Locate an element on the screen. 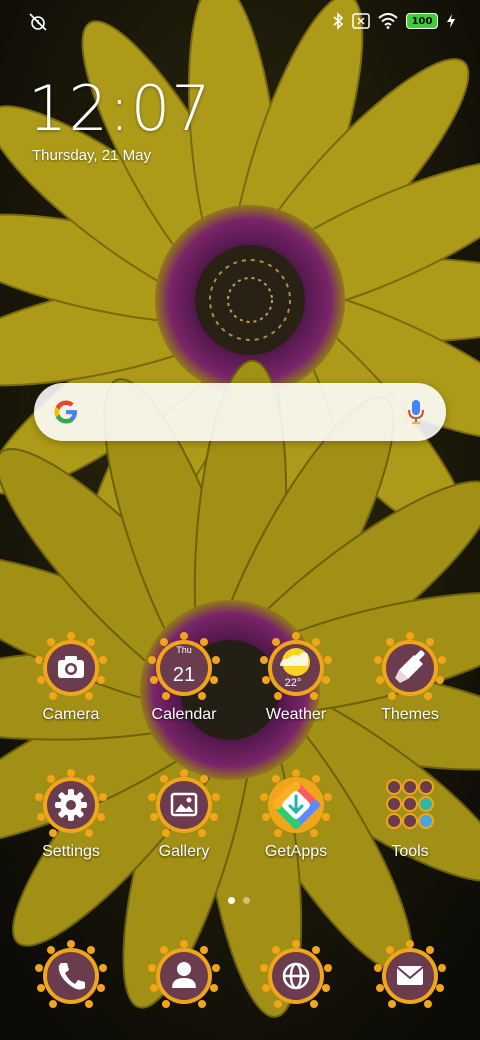  folder-tools: Tools is located at coordinates (410, 813).